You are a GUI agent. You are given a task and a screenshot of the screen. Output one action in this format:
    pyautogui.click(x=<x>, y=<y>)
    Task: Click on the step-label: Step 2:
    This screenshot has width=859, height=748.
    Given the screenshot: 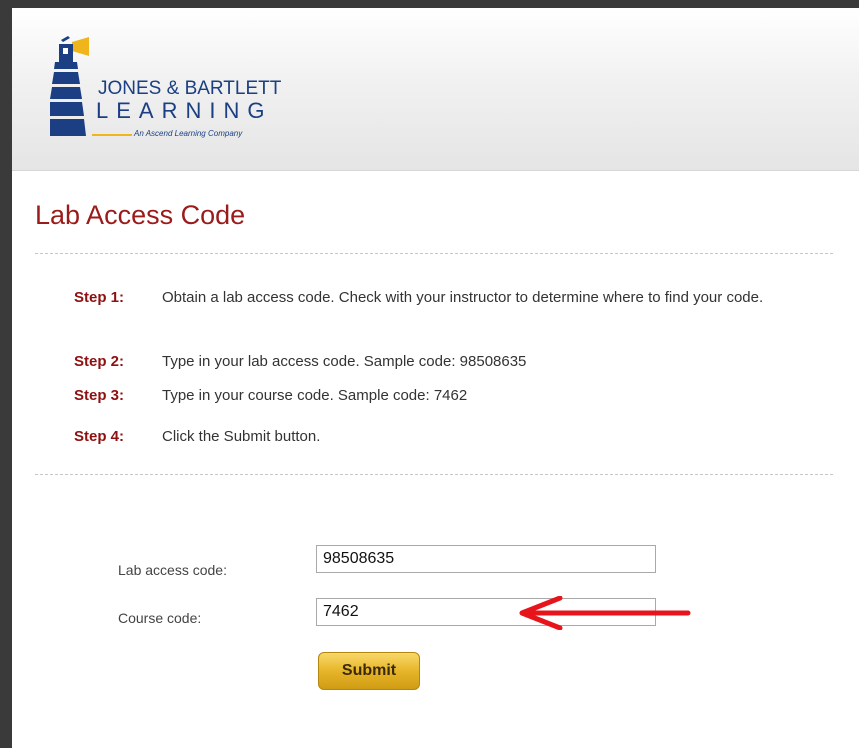 What is the action you would take?
    pyautogui.click(x=99, y=361)
    